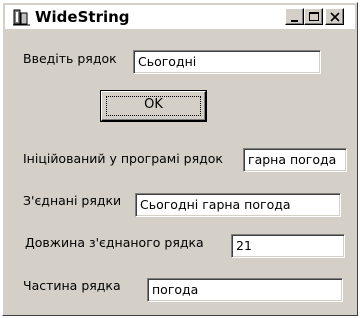 This screenshot has height=318, width=360. Describe the element at coordinates (114, 242) in the screenshot. I see `length-label: Довжина з'єднаного рядка` at that location.